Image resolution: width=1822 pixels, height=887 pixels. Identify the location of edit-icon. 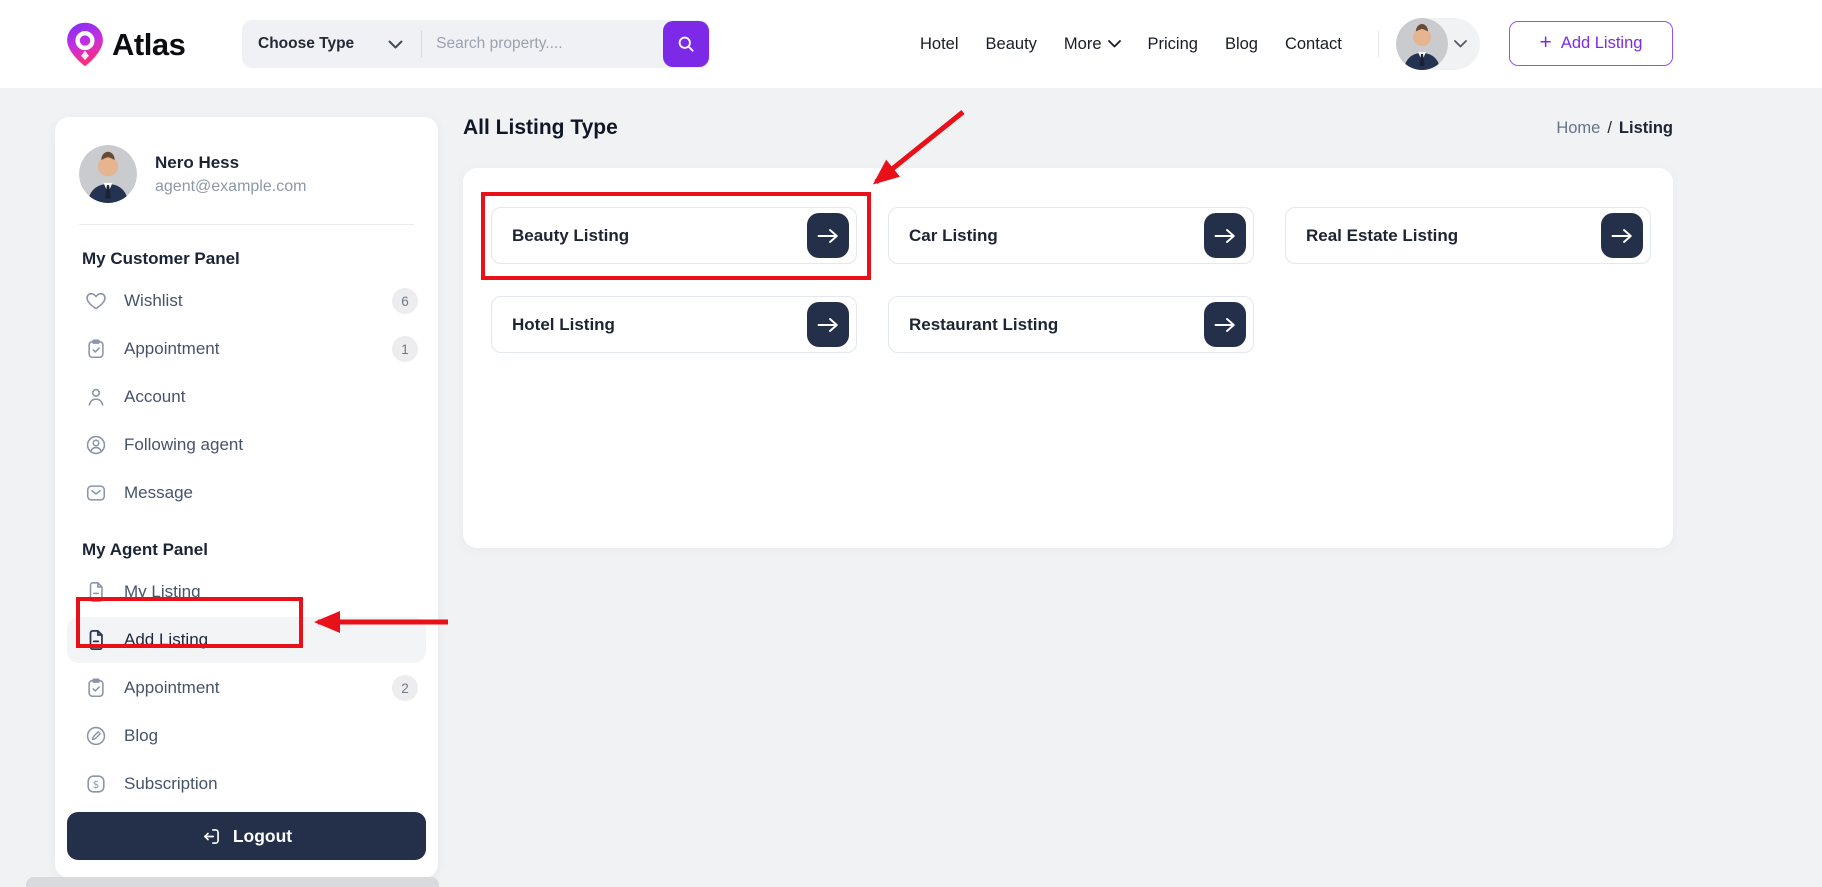
(96, 736).